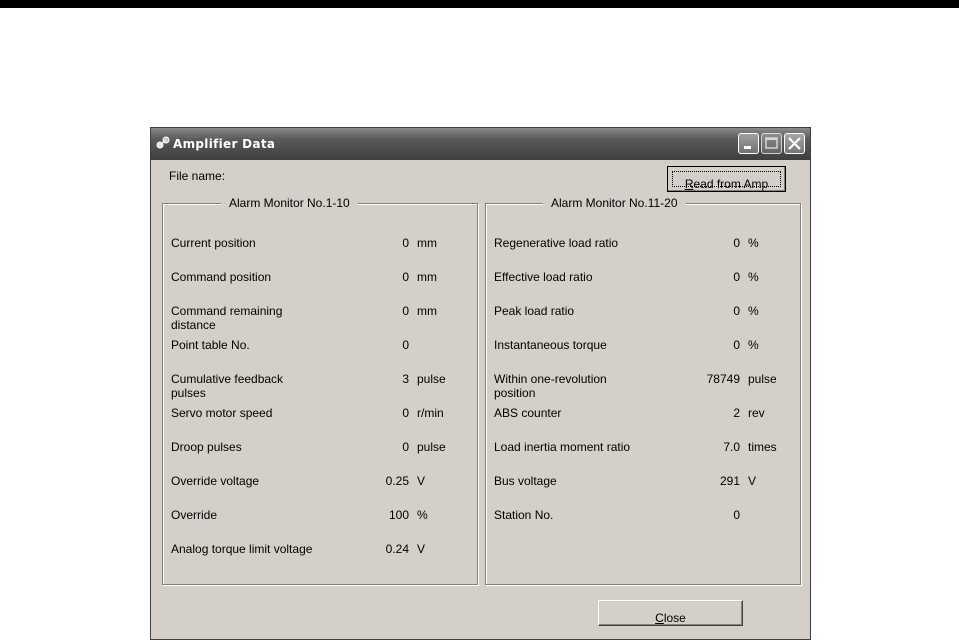  Describe the element at coordinates (731, 447) in the screenshot. I see `monitor-value: 7.0` at that location.